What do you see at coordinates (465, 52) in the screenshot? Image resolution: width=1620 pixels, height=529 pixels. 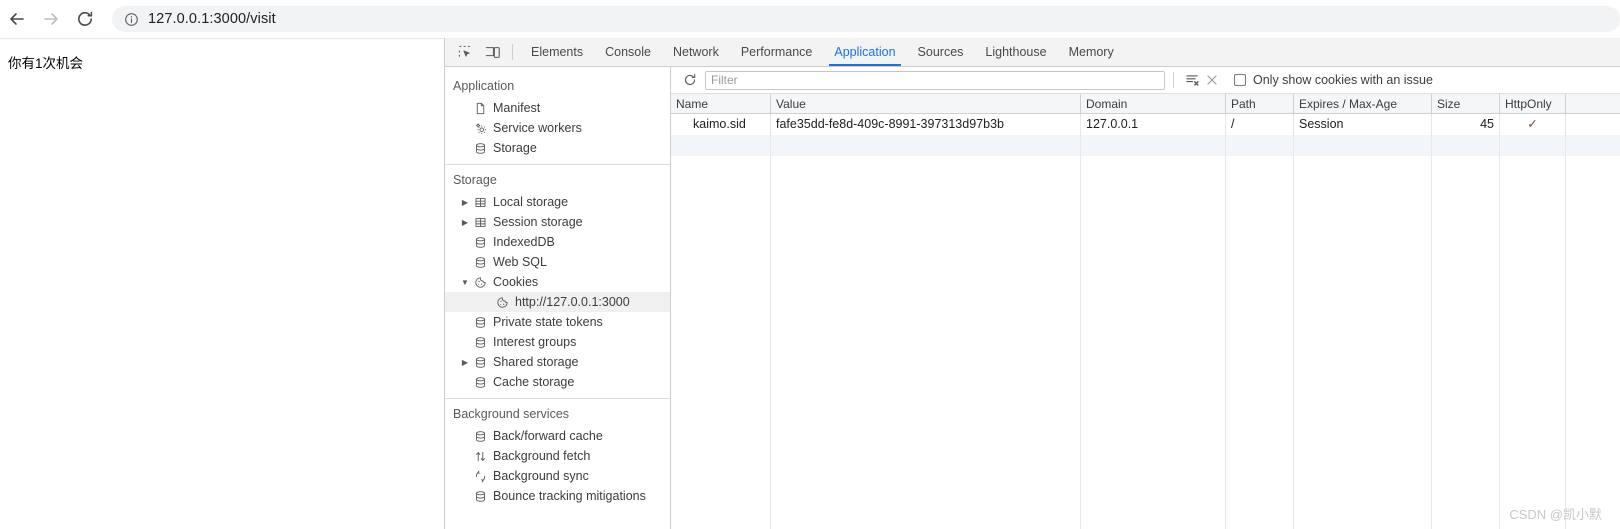 I see `inspect-element-icon` at bounding box center [465, 52].